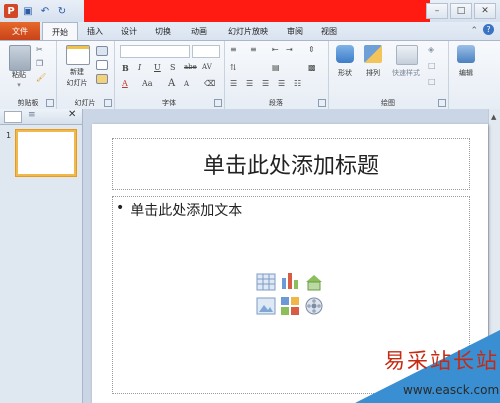  I want to click on group-label-font: 字体, so click(169, 103).